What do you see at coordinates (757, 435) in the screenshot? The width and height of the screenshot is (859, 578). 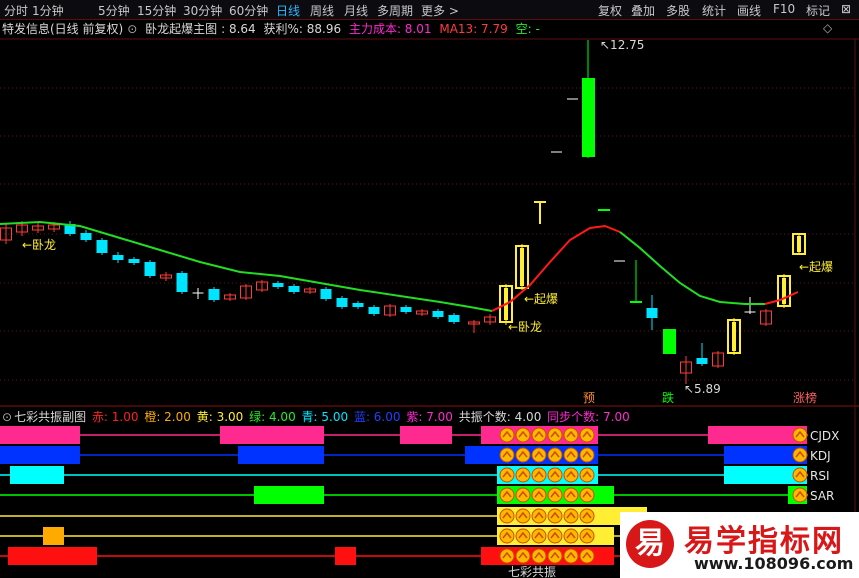 I see `row-tail-cjdx` at bounding box center [757, 435].